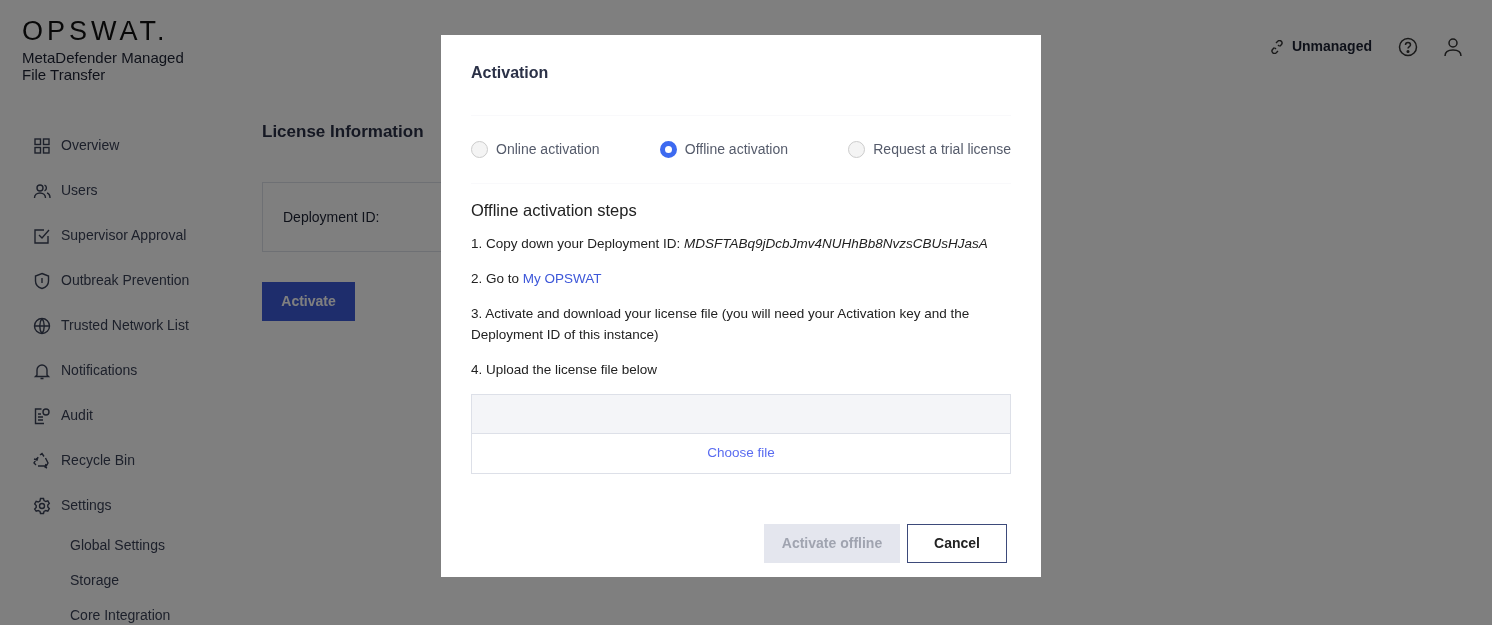  What do you see at coordinates (98, 460) in the screenshot?
I see `nav-item: Recycle Bin` at bounding box center [98, 460].